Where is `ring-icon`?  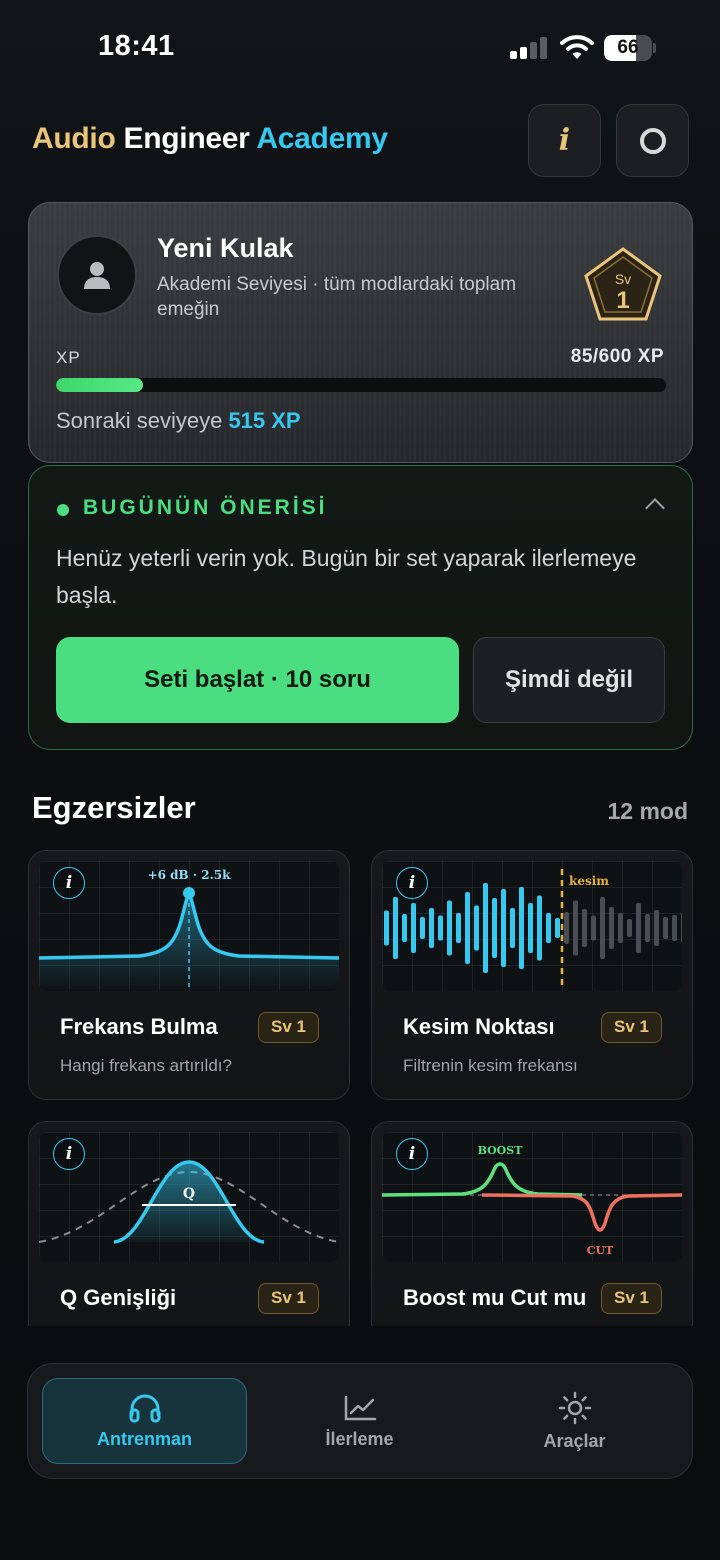 ring-icon is located at coordinates (652, 140).